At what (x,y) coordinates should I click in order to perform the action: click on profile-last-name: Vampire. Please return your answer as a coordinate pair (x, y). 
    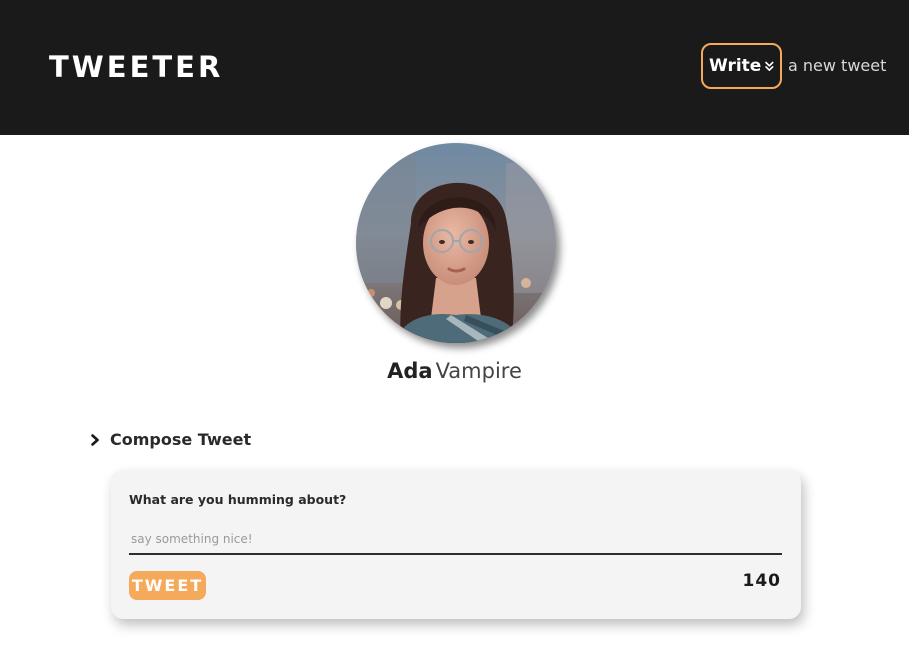
    Looking at the image, I should click on (478, 371).